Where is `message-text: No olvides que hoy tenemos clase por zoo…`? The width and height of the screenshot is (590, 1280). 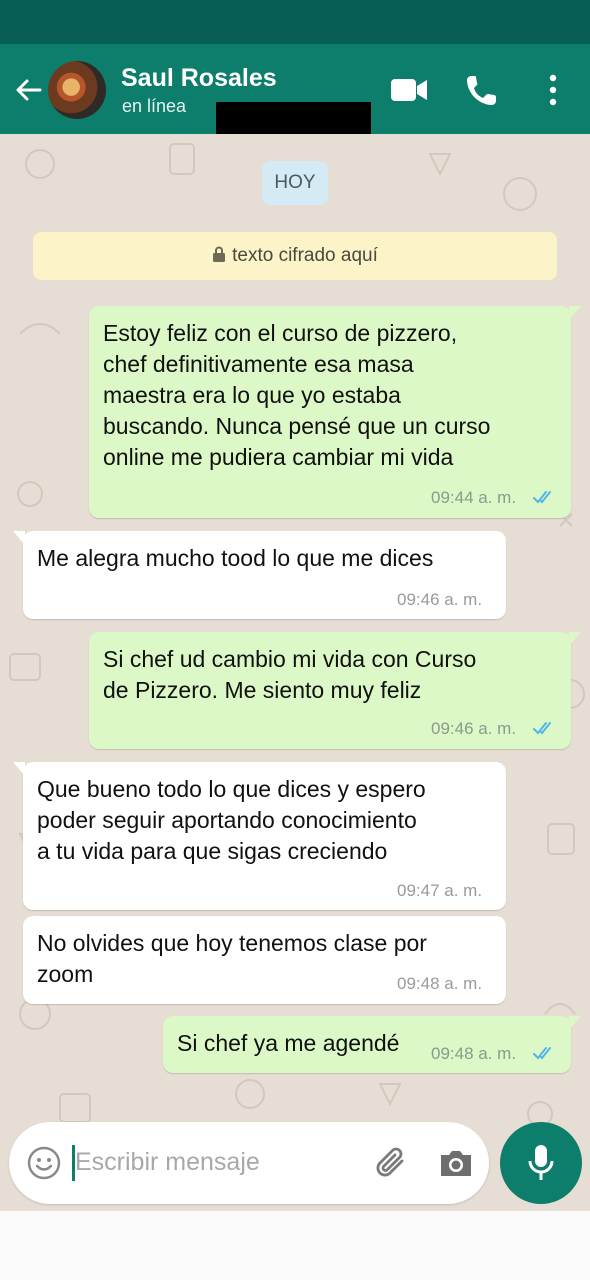
message-text: No olvides que hoy tenemos clase por zoo… is located at coordinates (232, 958).